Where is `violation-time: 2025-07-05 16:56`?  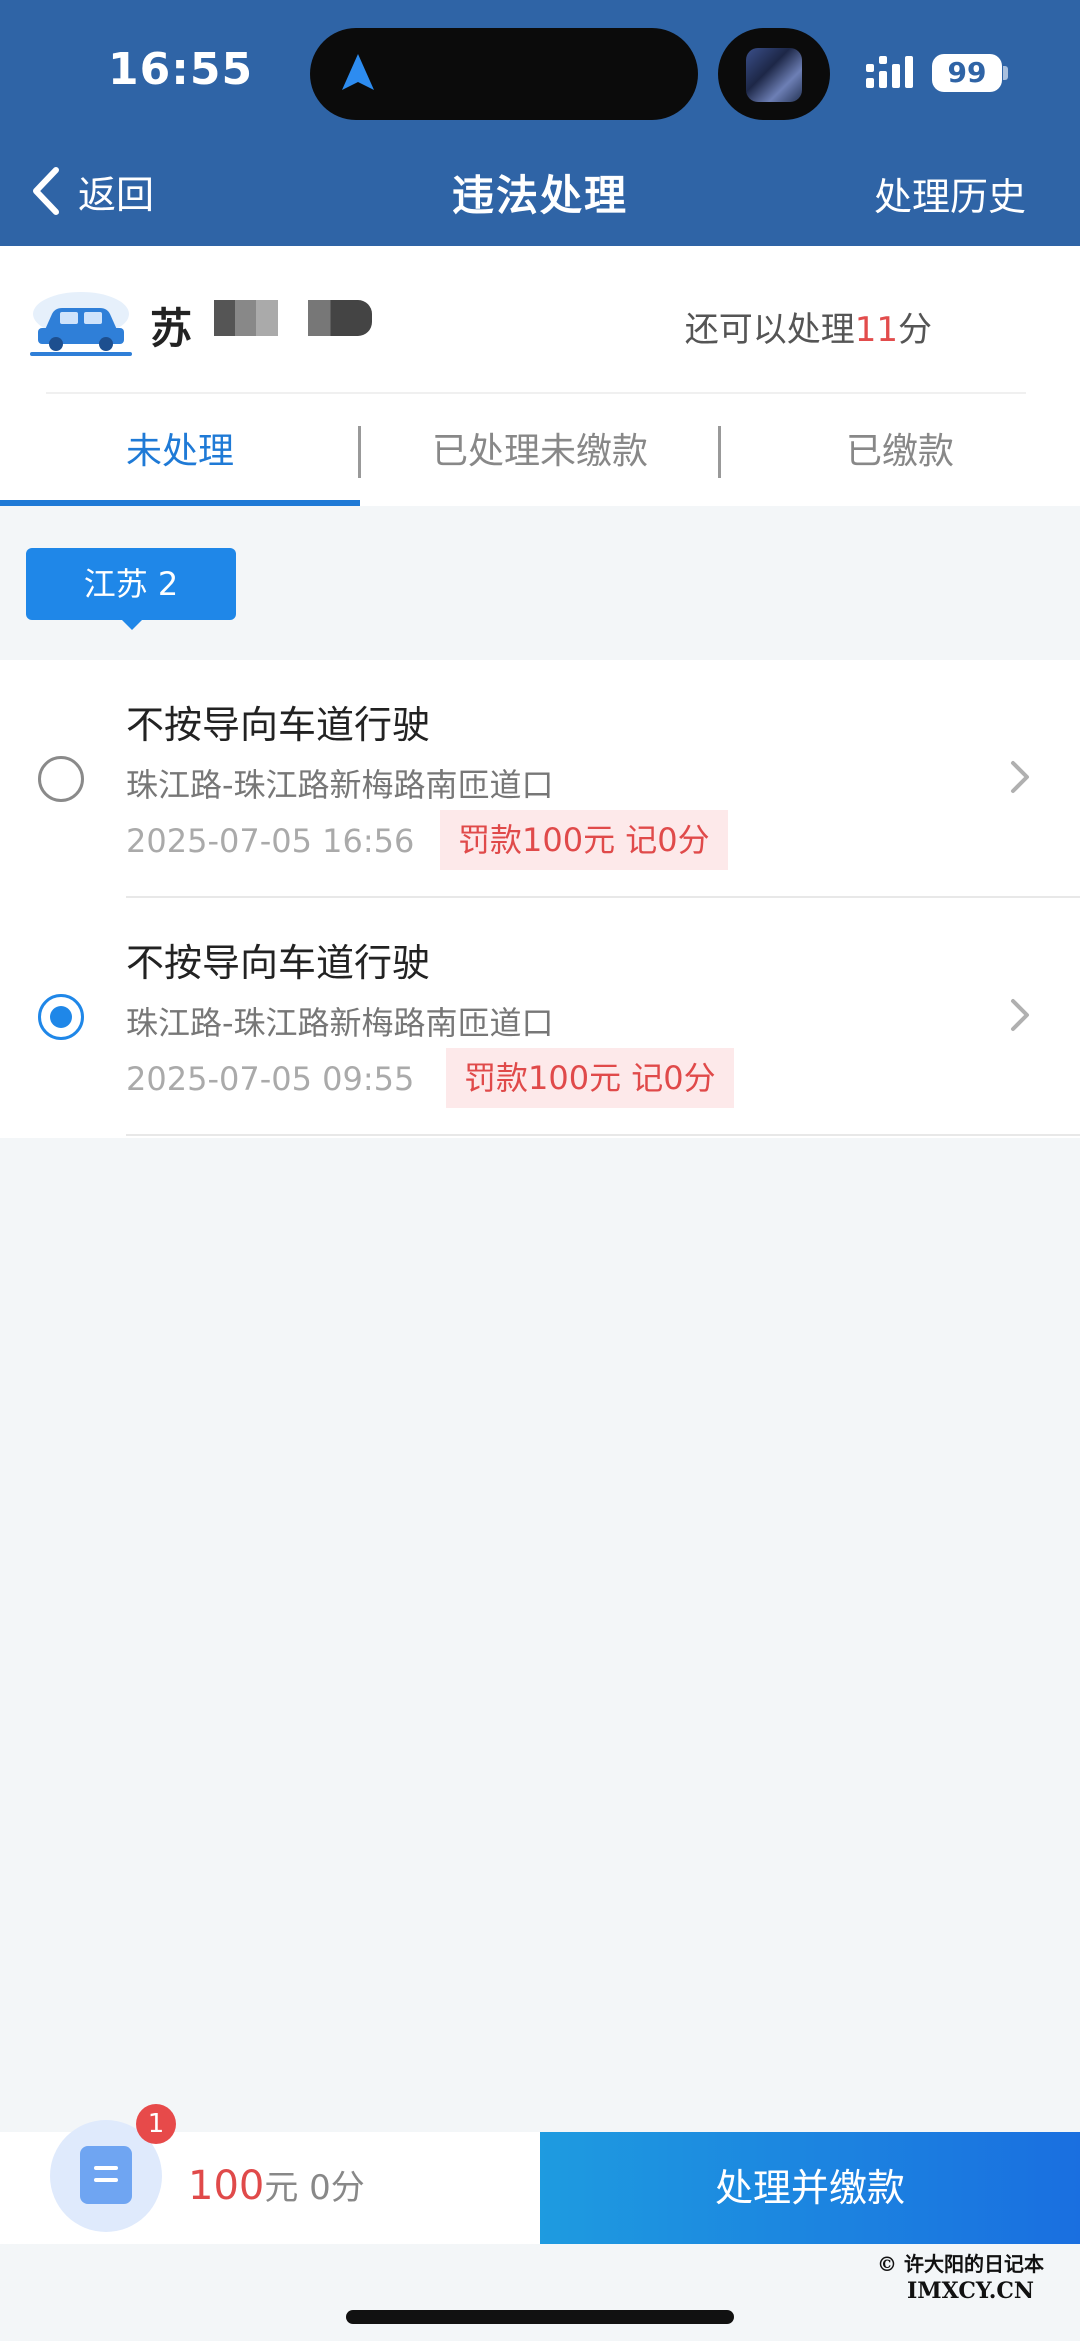 violation-time: 2025-07-05 16:56 is located at coordinates (270, 841).